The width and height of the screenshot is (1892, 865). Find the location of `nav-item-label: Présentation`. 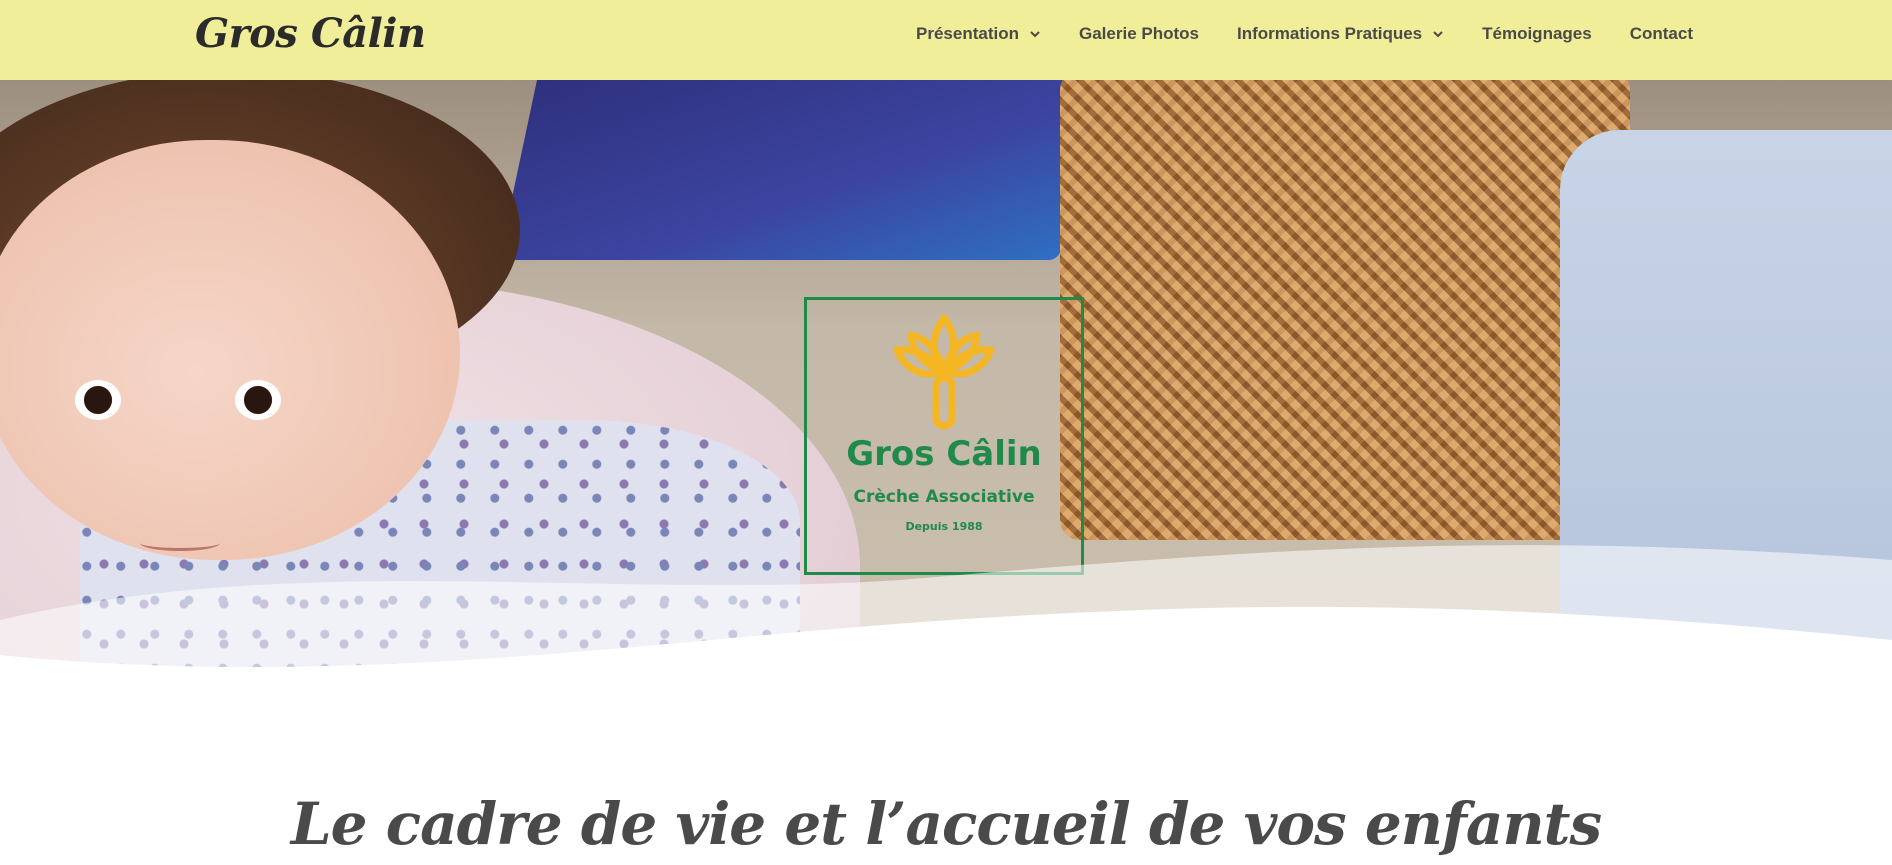

nav-item-label: Présentation is located at coordinates (967, 33).